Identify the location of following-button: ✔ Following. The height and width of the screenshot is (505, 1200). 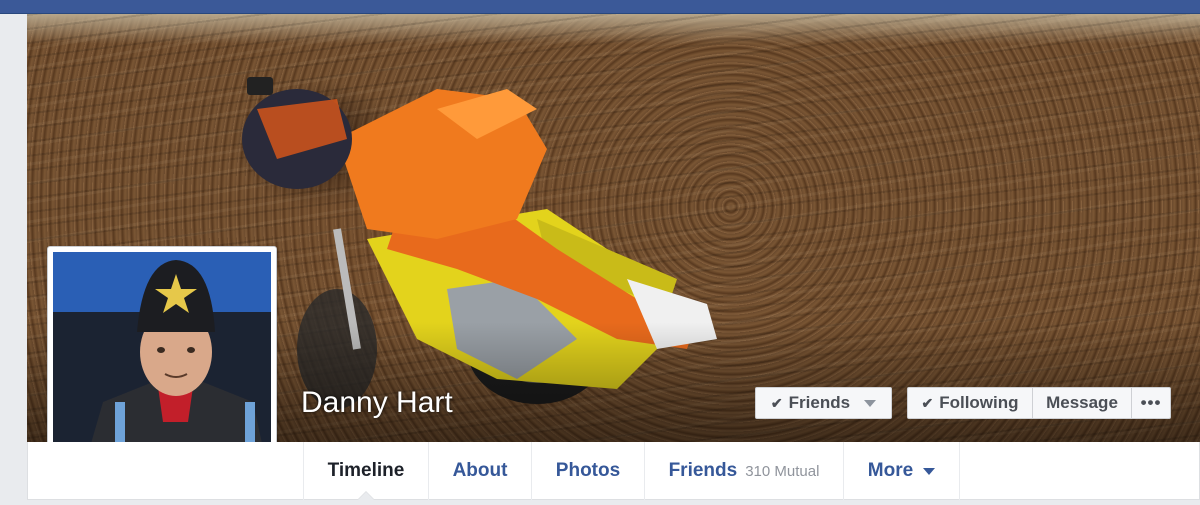
(970, 403).